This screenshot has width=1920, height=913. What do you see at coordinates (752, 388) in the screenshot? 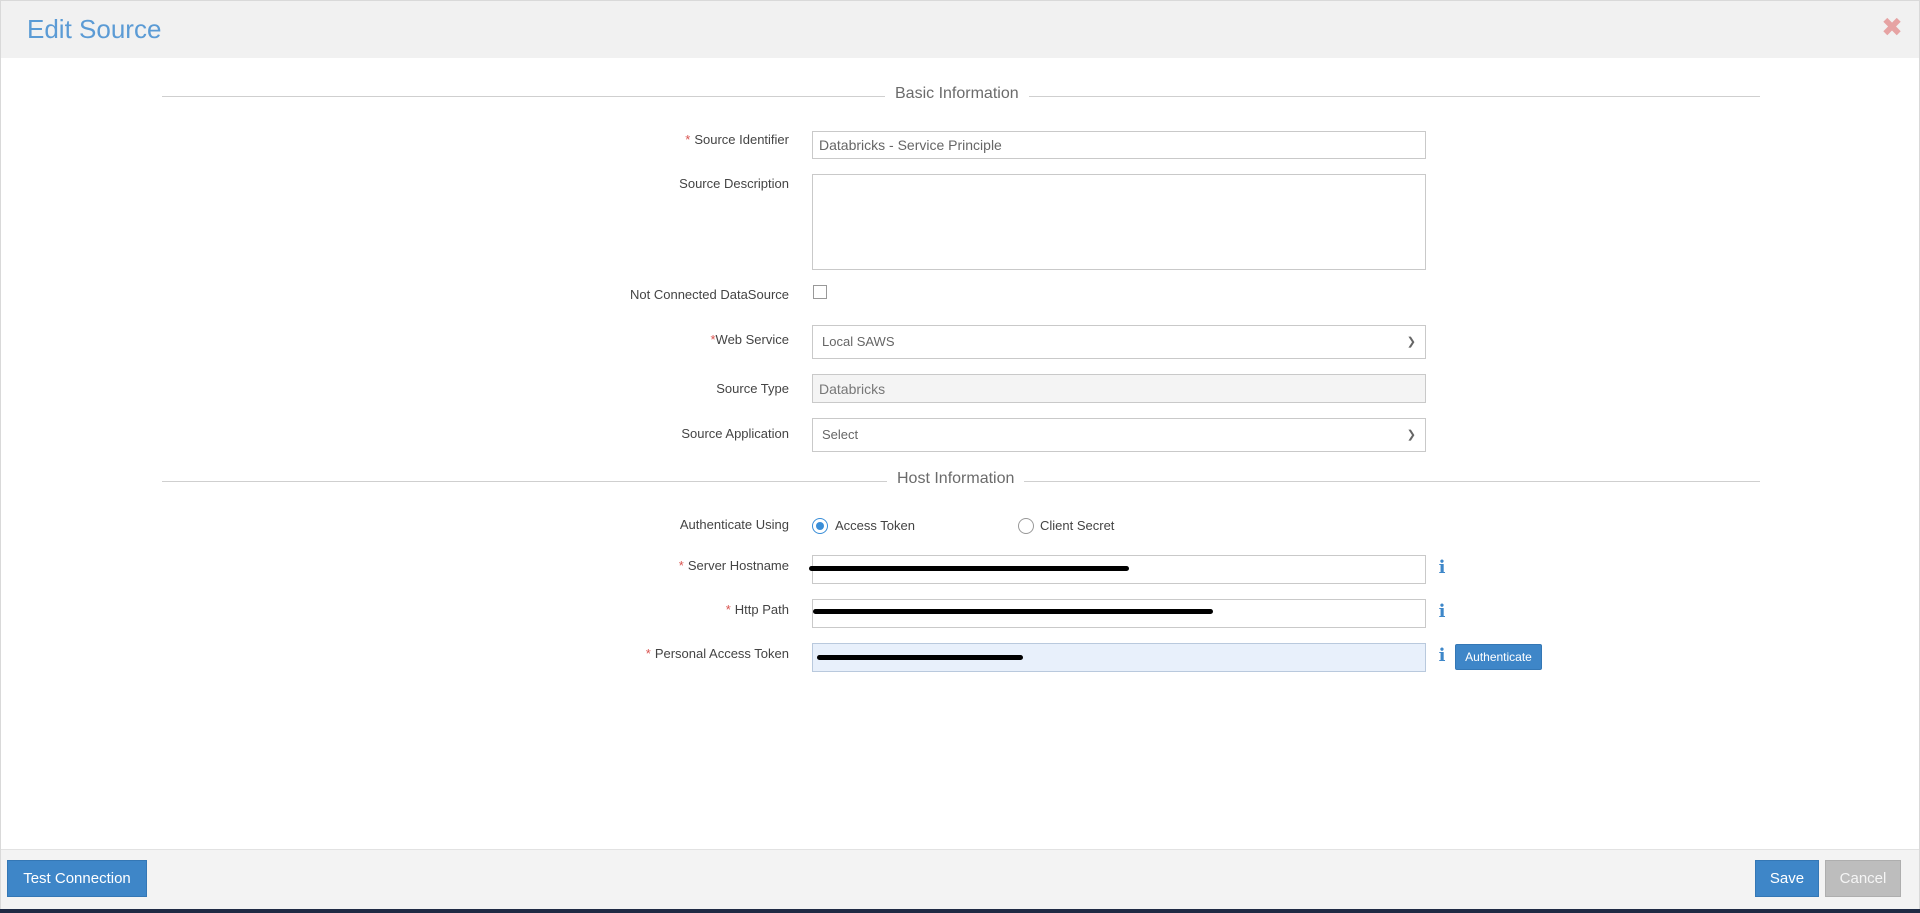
I see `source-type-label: Source Type` at bounding box center [752, 388].